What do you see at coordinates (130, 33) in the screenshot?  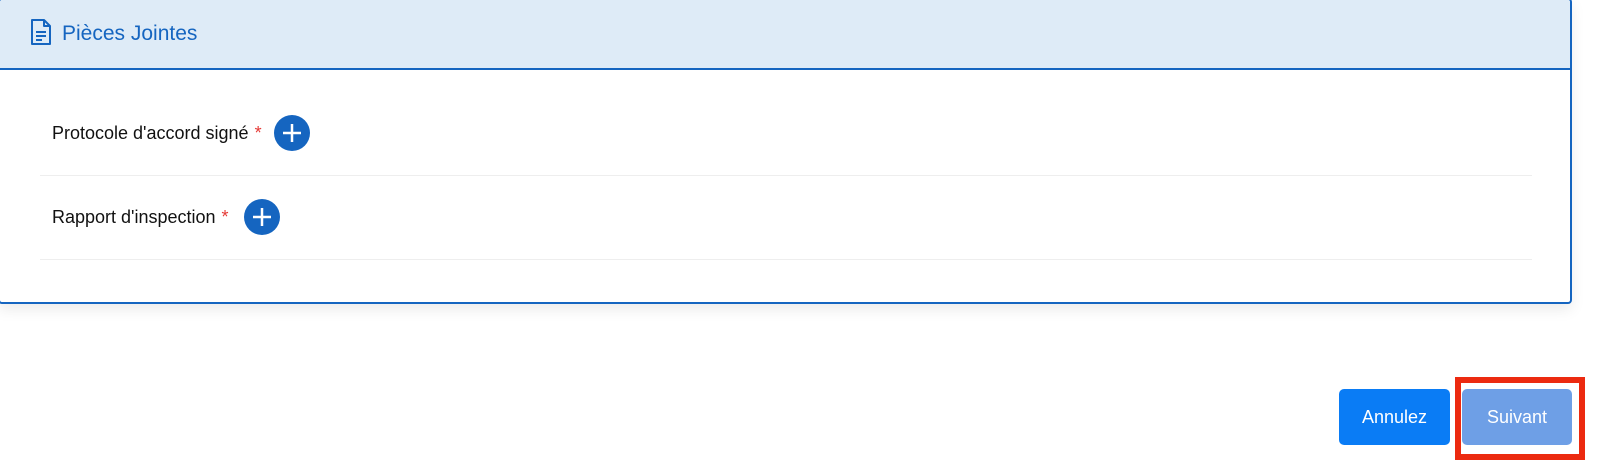 I see `panel-title: Pièces Jointes` at bounding box center [130, 33].